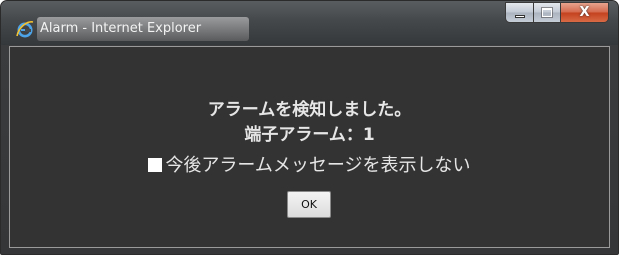  What do you see at coordinates (25, 29) in the screenshot?
I see `internet-explorer-icon` at bounding box center [25, 29].